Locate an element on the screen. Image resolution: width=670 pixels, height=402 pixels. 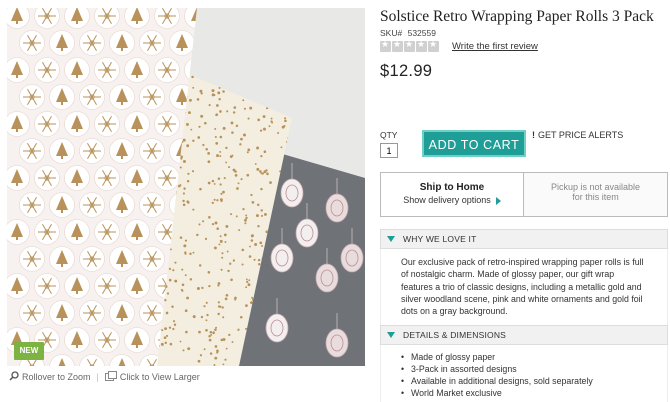
list-item: Made of glossy paper is located at coordinates (524, 357).